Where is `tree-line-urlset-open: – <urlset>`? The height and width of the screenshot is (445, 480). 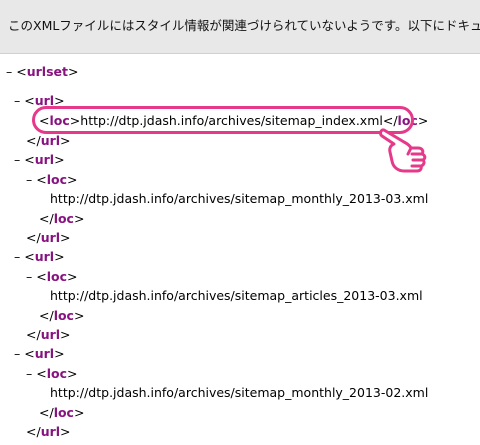 tree-line-urlset-open: – <urlset> is located at coordinates (42, 71).